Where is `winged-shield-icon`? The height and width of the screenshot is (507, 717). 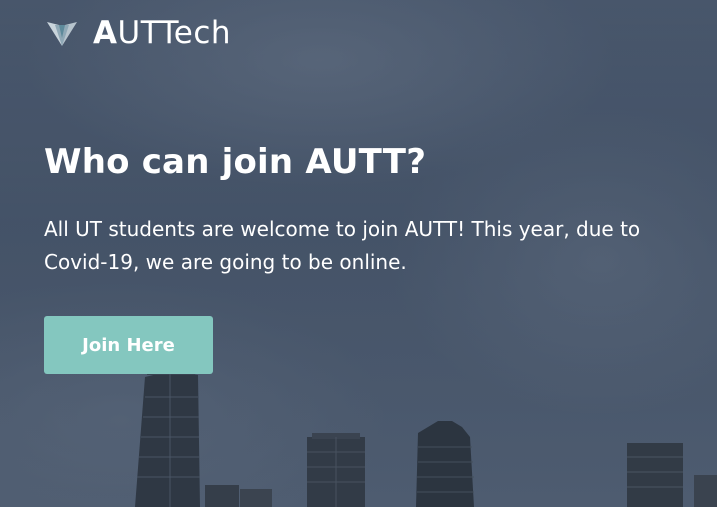
winged-shield-icon is located at coordinates (62, 33).